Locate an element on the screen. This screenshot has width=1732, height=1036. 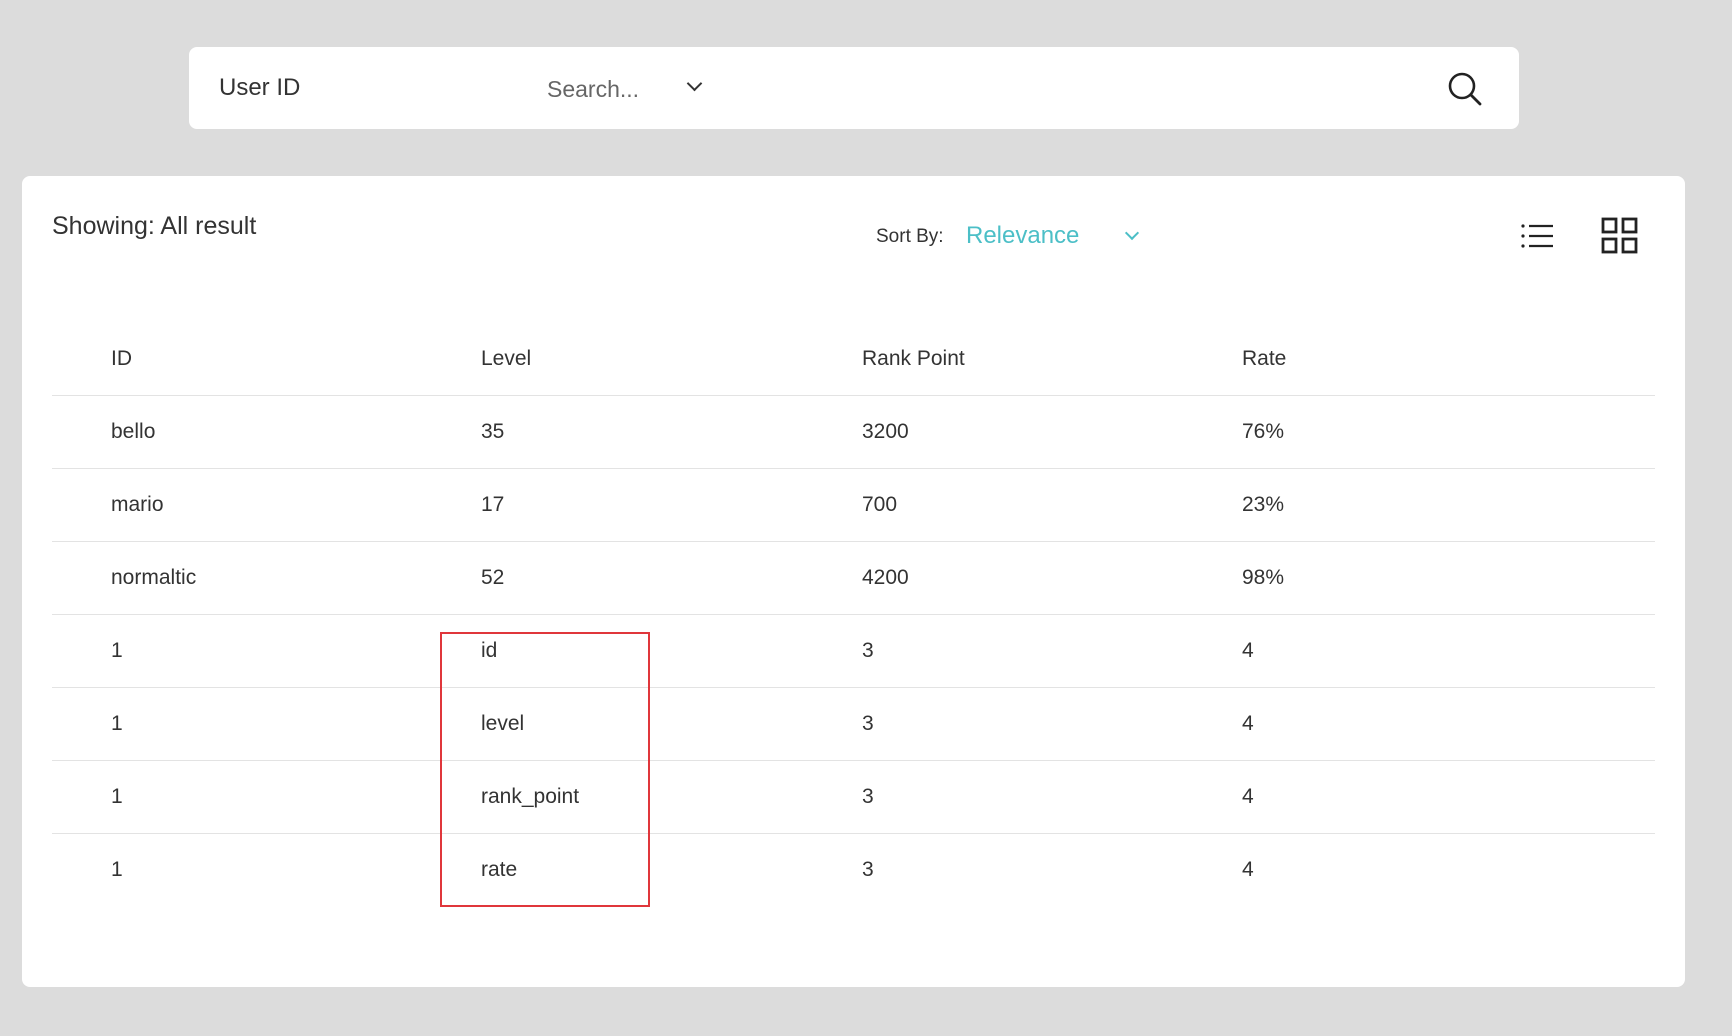
sort-select: Relevance is located at coordinates (1022, 236).